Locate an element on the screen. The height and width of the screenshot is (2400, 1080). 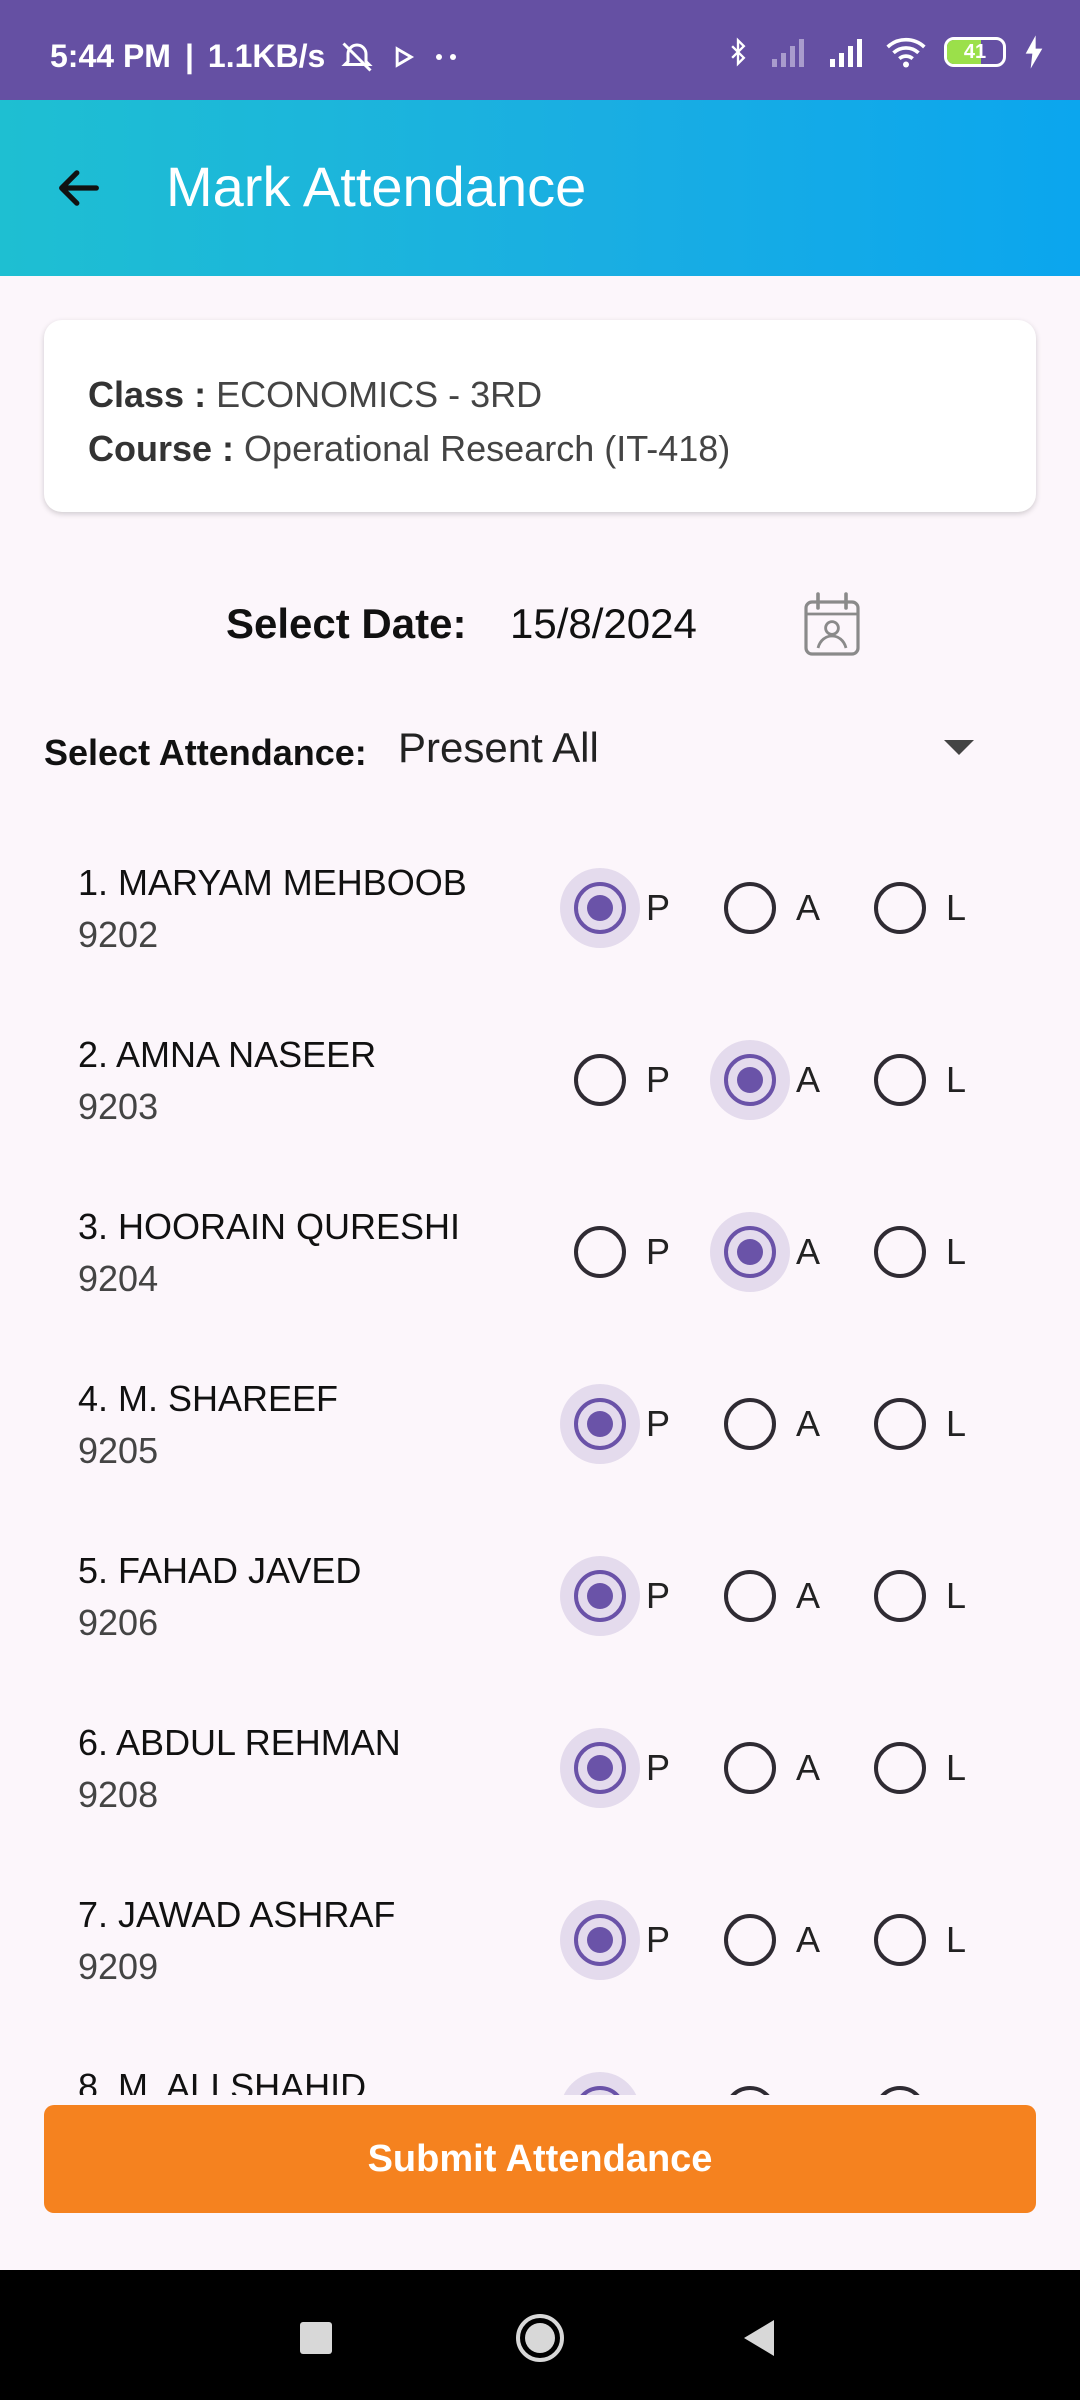
student-roll-number: 9205 is located at coordinates (118, 1450).